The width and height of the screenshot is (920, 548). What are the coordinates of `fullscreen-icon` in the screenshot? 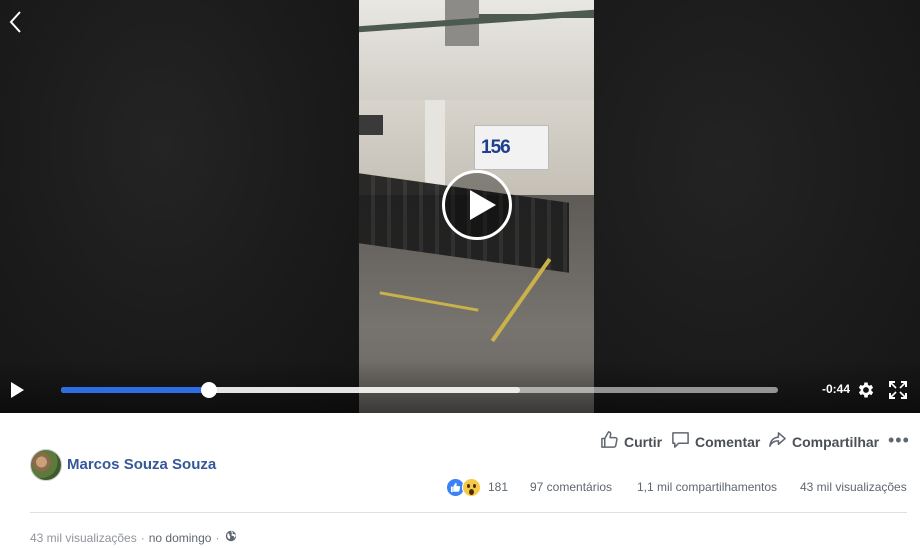 It's located at (898, 390).